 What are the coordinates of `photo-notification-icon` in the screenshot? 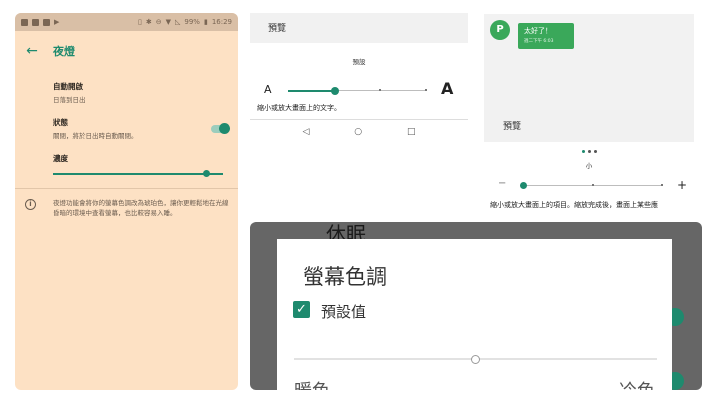 It's located at (46, 22).